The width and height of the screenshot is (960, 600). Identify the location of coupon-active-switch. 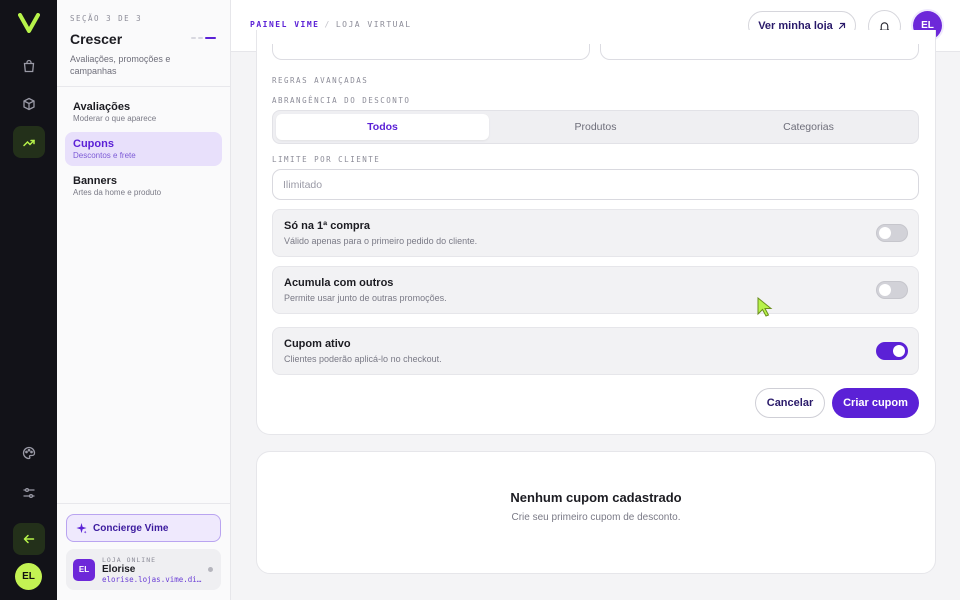
(892, 351).